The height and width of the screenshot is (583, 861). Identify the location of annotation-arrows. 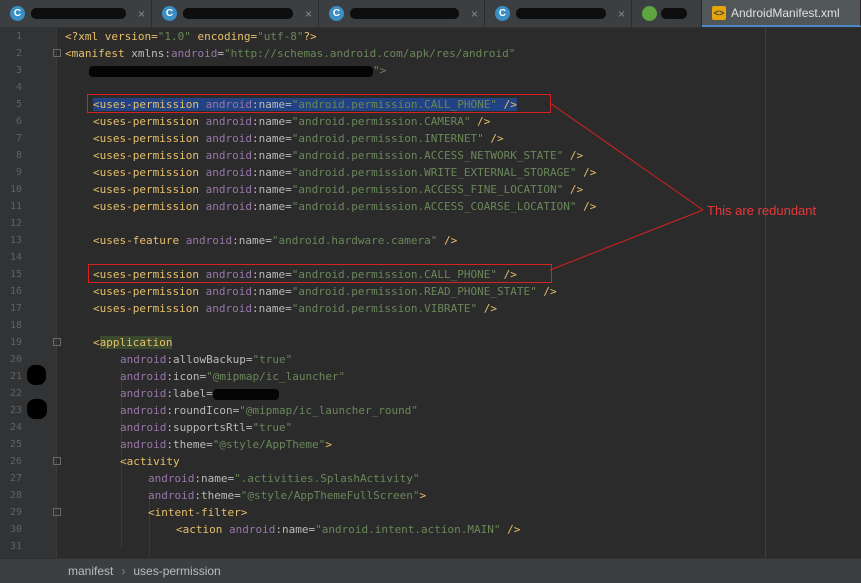
(626, 186).